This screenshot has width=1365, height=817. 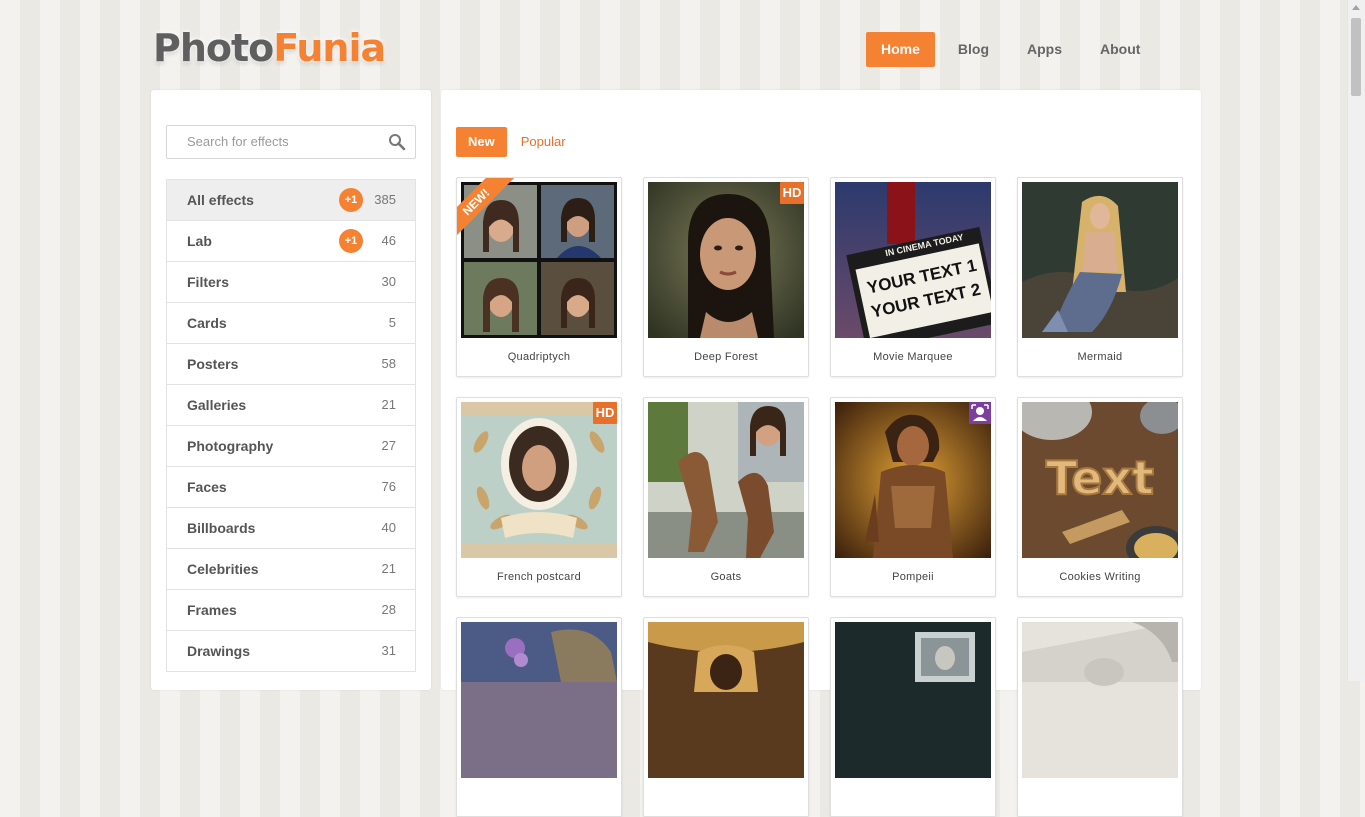 I want to click on sort-tabs: New Popular, so click(x=518, y=142).